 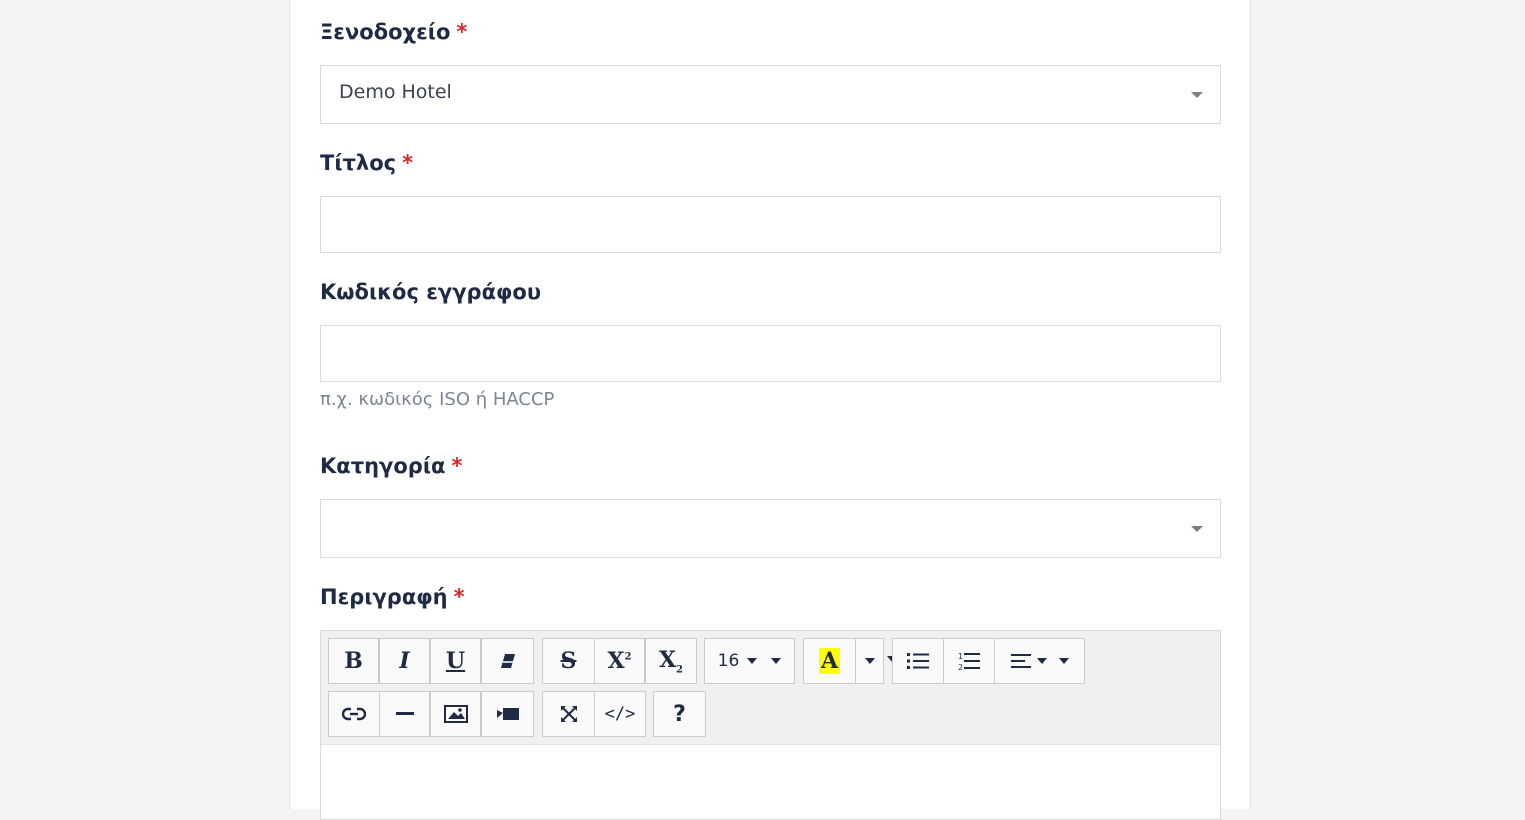 I want to click on clear-format-button, so click(x=507, y=661).